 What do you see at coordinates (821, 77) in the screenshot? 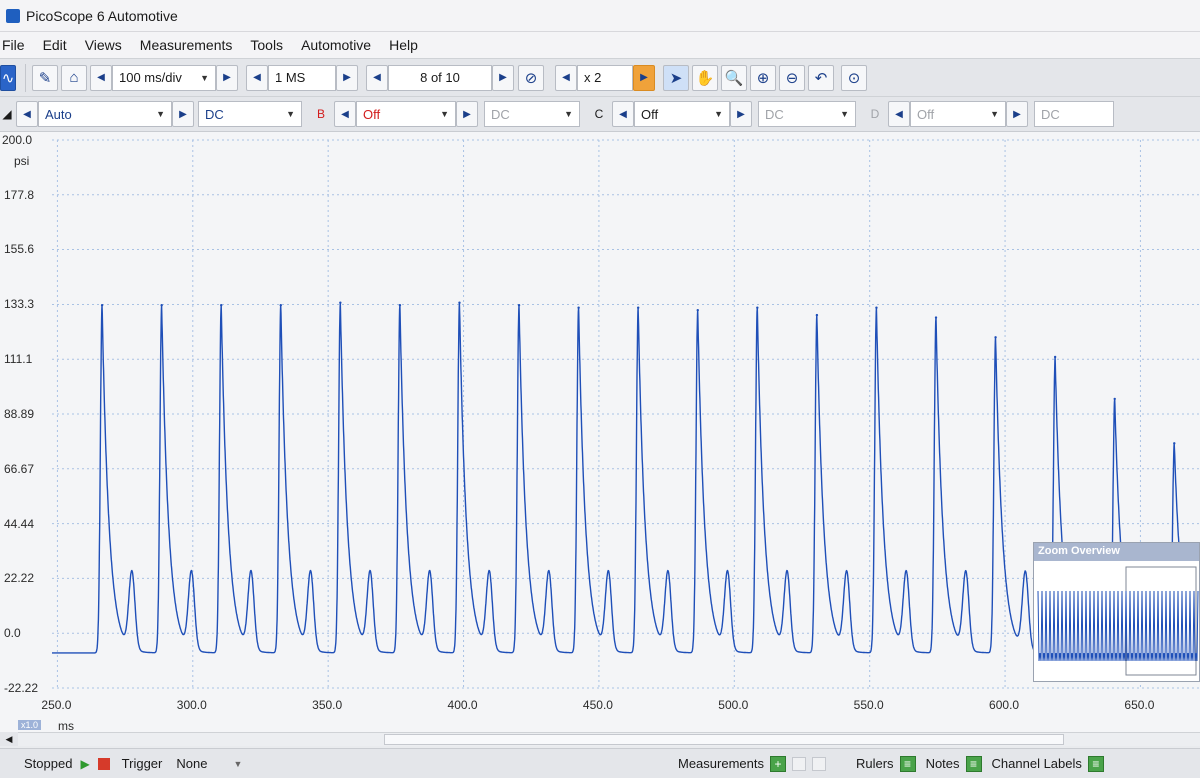
I see `undo-zoom-icon: ↶` at bounding box center [821, 77].